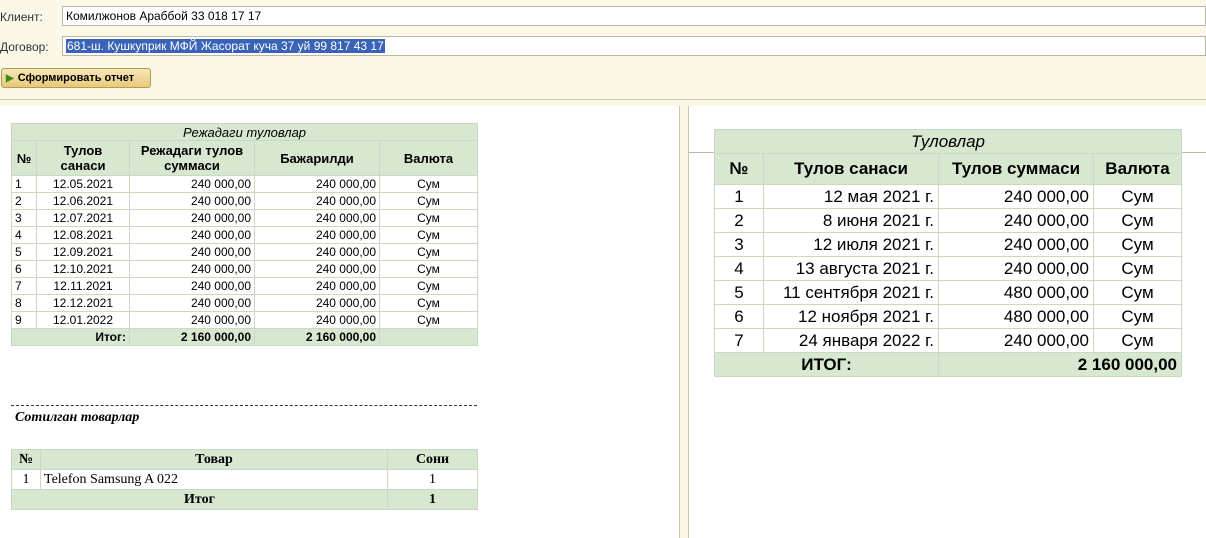 Image resolution: width=1206 pixels, height=538 pixels. Describe the element at coordinates (83, 269) in the screenshot. I see `schedule-cell: 12.10.2021` at that location.